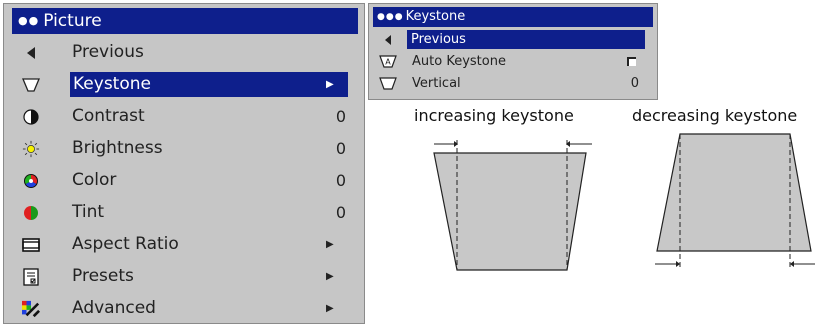 The image size is (817, 326). What do you see at coordinates (103, 276) in the screenshot?
I see `menu-item-label: Presets` at bounding box center [103, 276].